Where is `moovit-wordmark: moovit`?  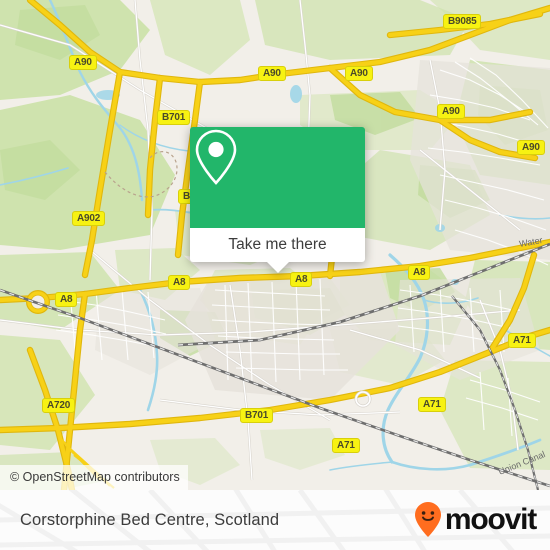
moovit-wordmark: moovit is located at coordinates (490, 519).